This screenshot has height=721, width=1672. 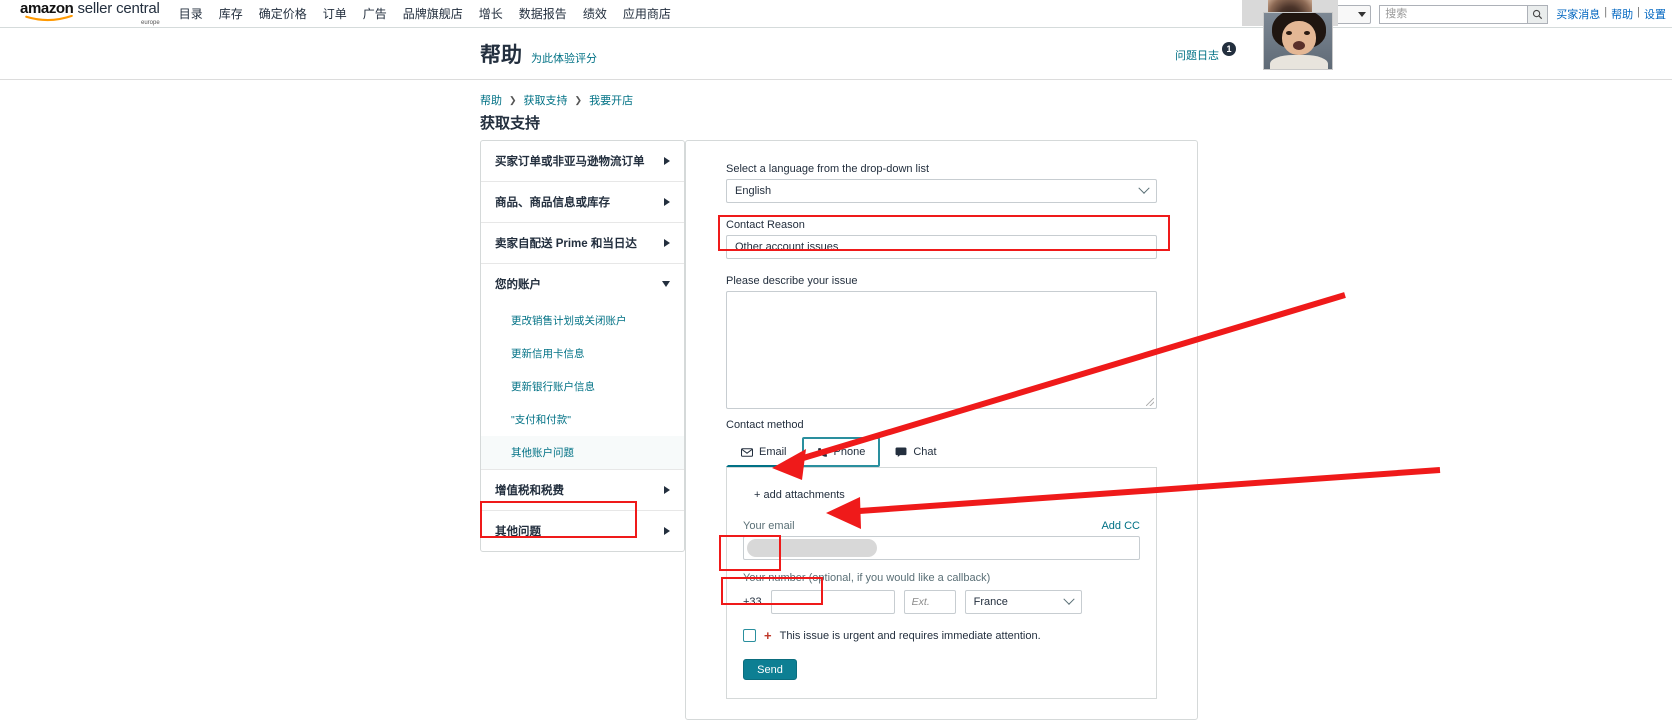 I want to click on phone-icon, so click(x=822, y=452).